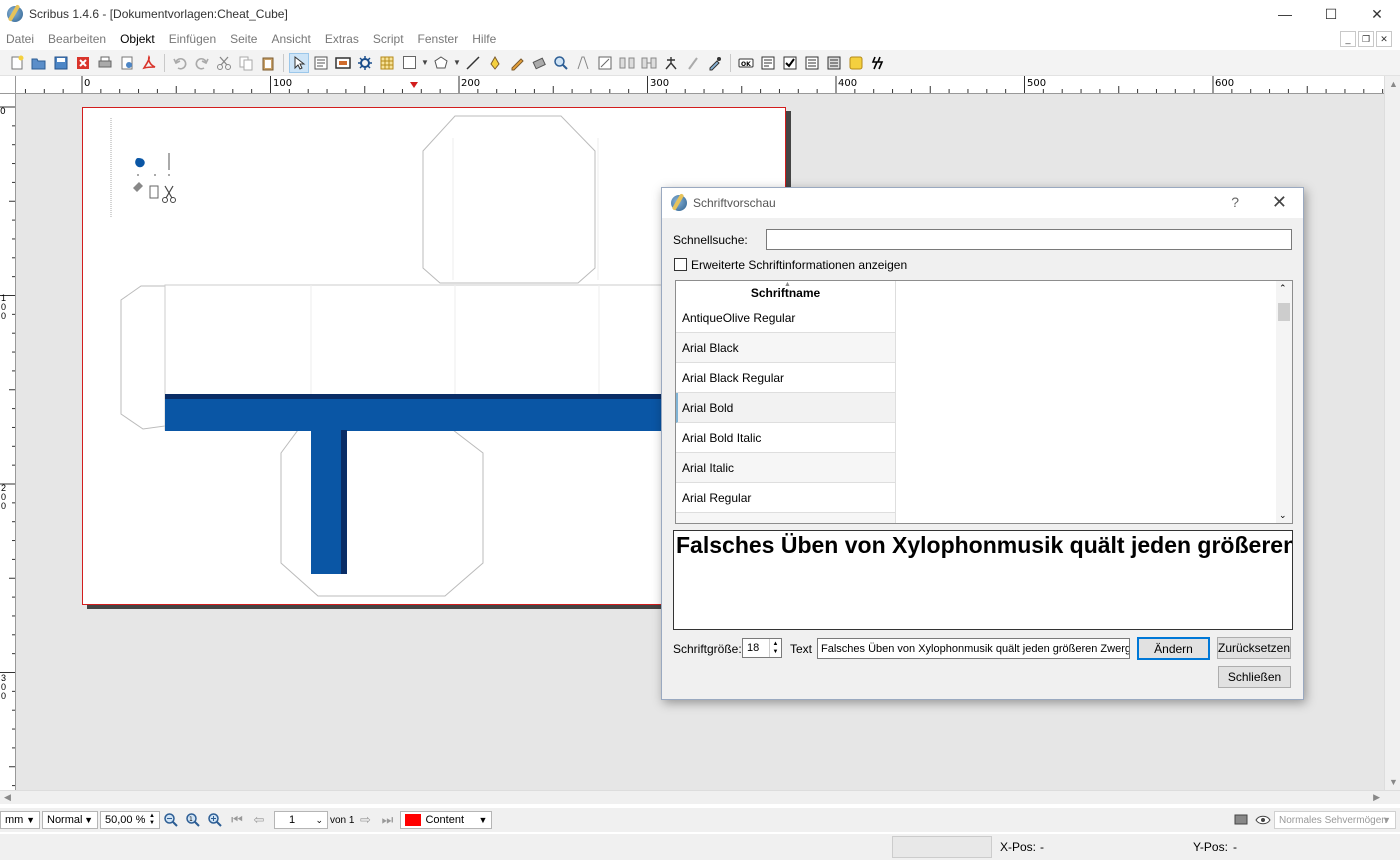  What do you see at coordinates (517, 63) in the screenshot?
I see `freehand-icon` at bounding box center [517, 63].